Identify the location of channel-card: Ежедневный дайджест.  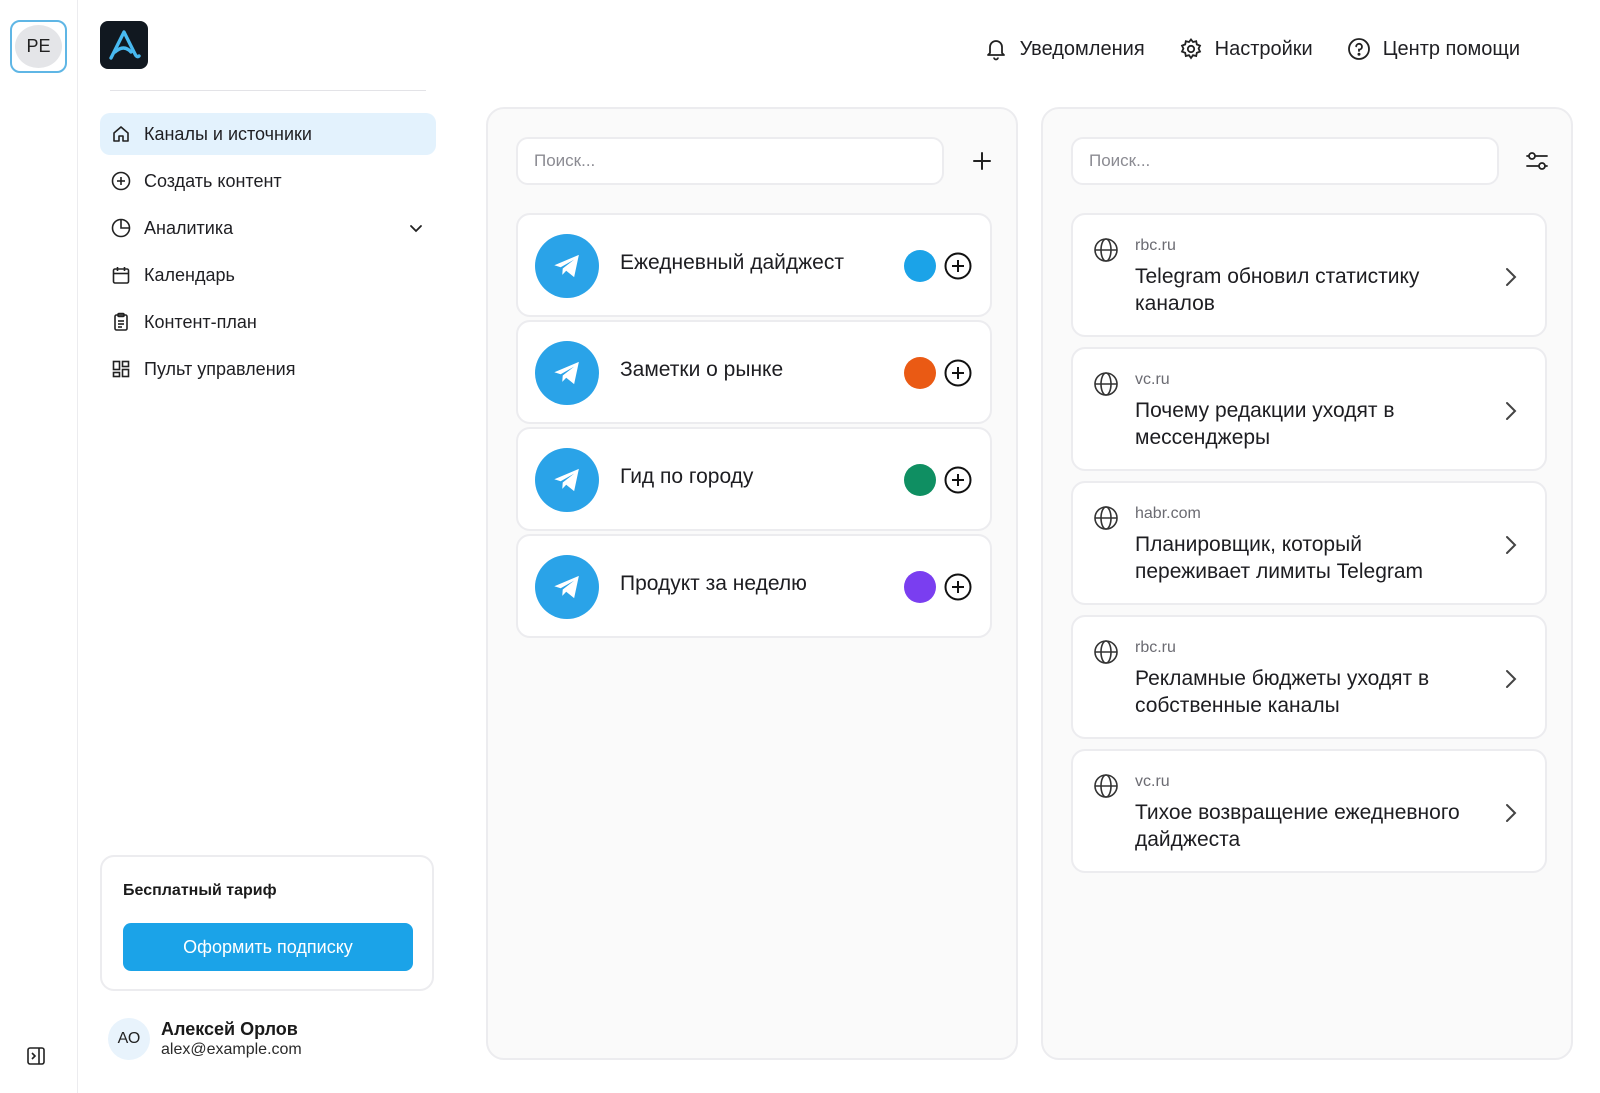
(754, 265).